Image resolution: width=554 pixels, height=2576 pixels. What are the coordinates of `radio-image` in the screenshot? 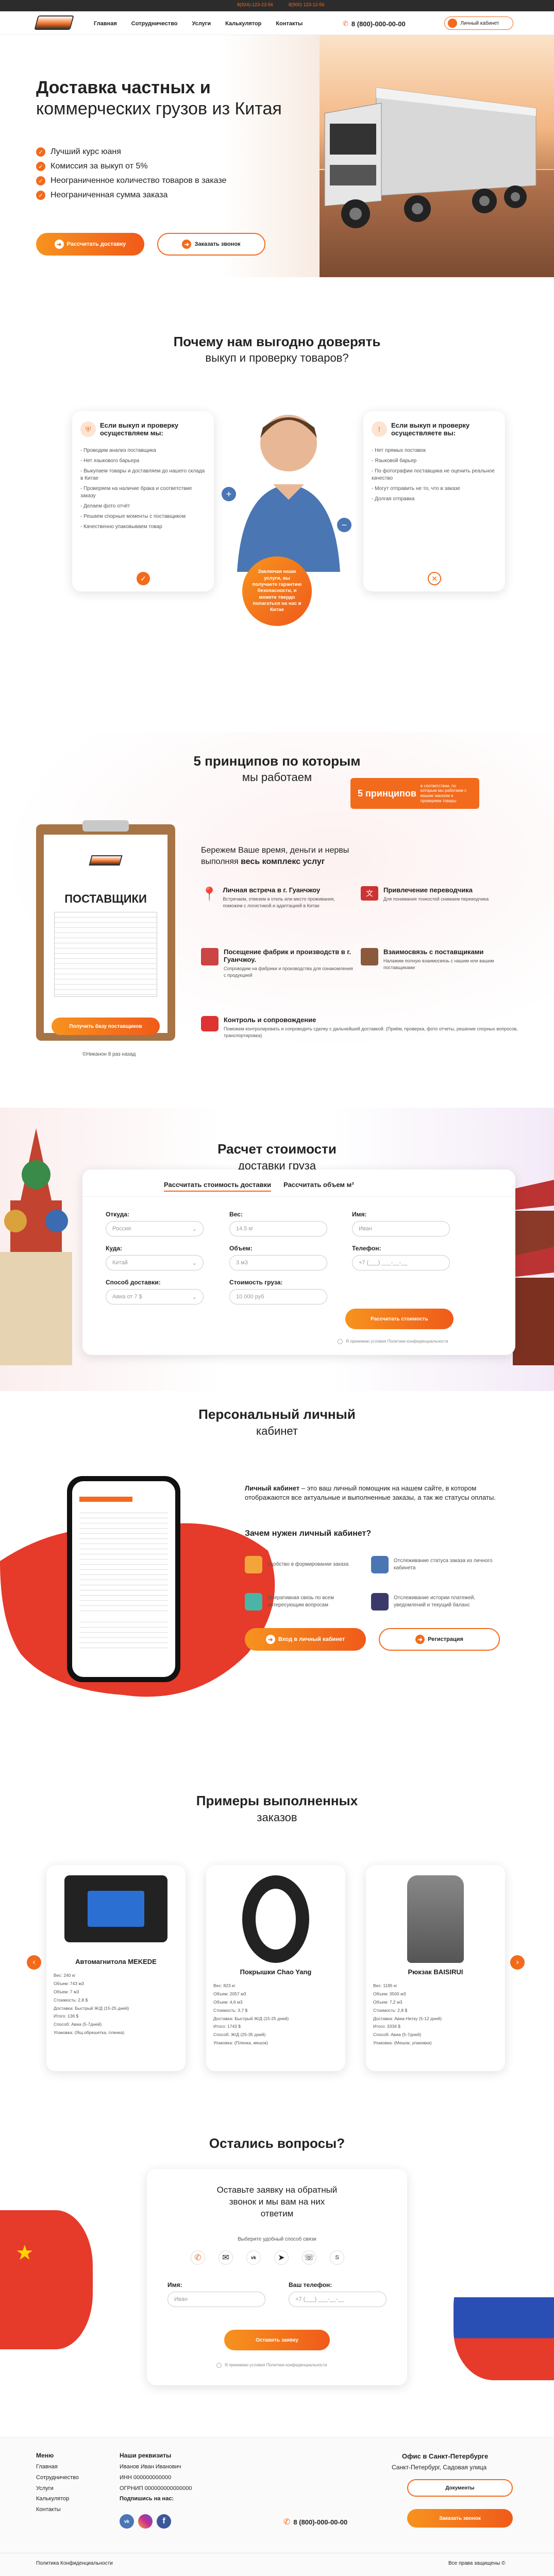 It's located at (115, 1908).